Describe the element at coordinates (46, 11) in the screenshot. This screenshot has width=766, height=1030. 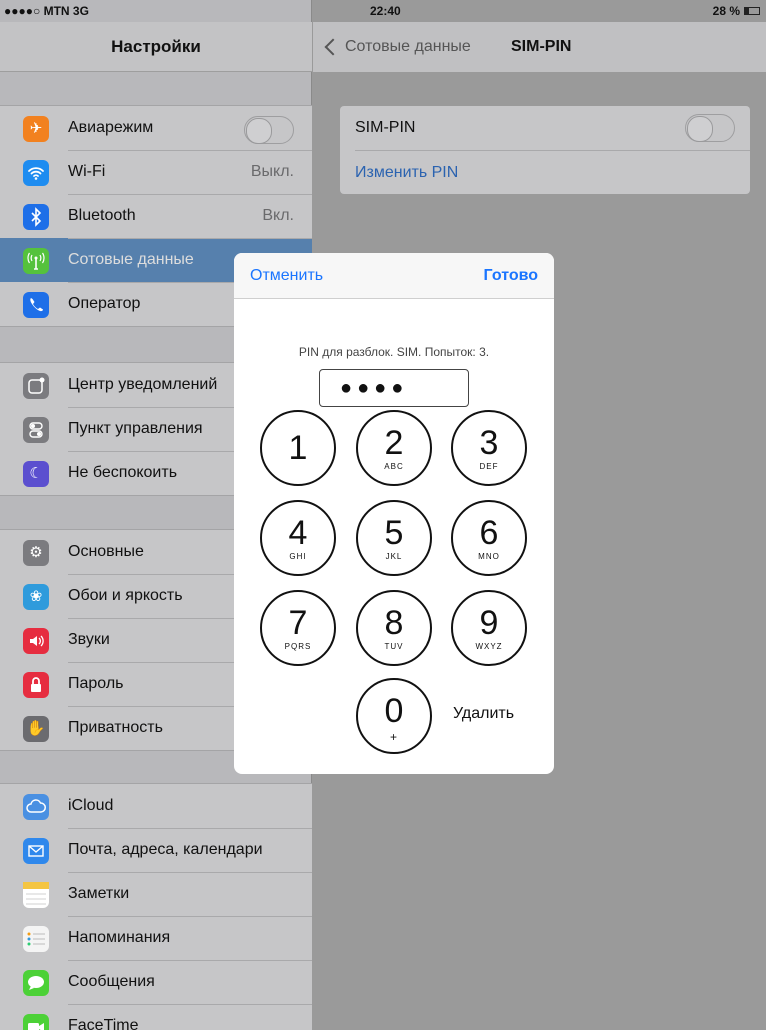
I see `carrier-signal: ●●●●○ MTN 3G` at that location.